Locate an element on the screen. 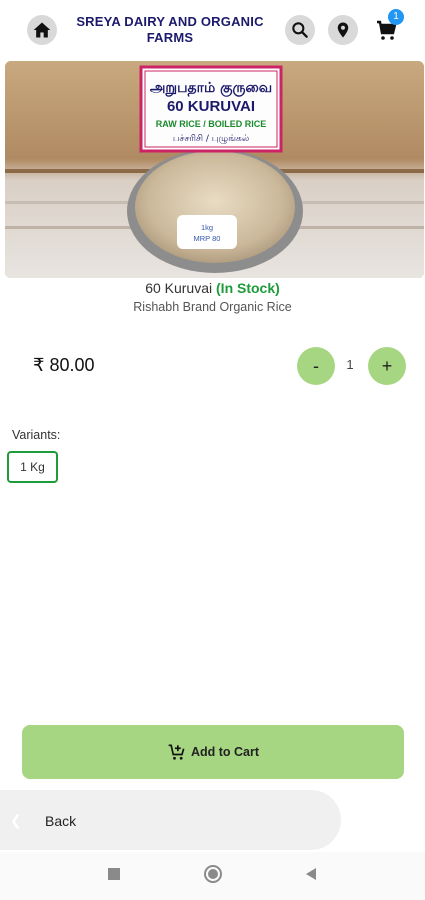  cart-count-badge: 1 is located at coordinates (396, 17).